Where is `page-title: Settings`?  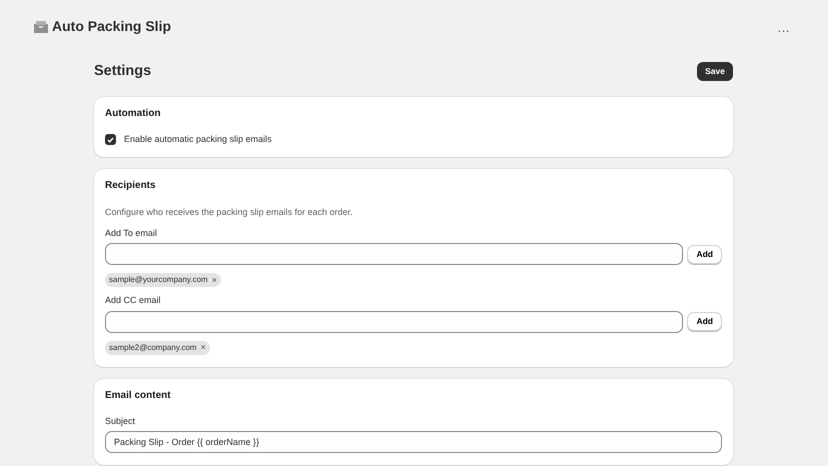 page-title: Settings is located at coordinates (123, 71).